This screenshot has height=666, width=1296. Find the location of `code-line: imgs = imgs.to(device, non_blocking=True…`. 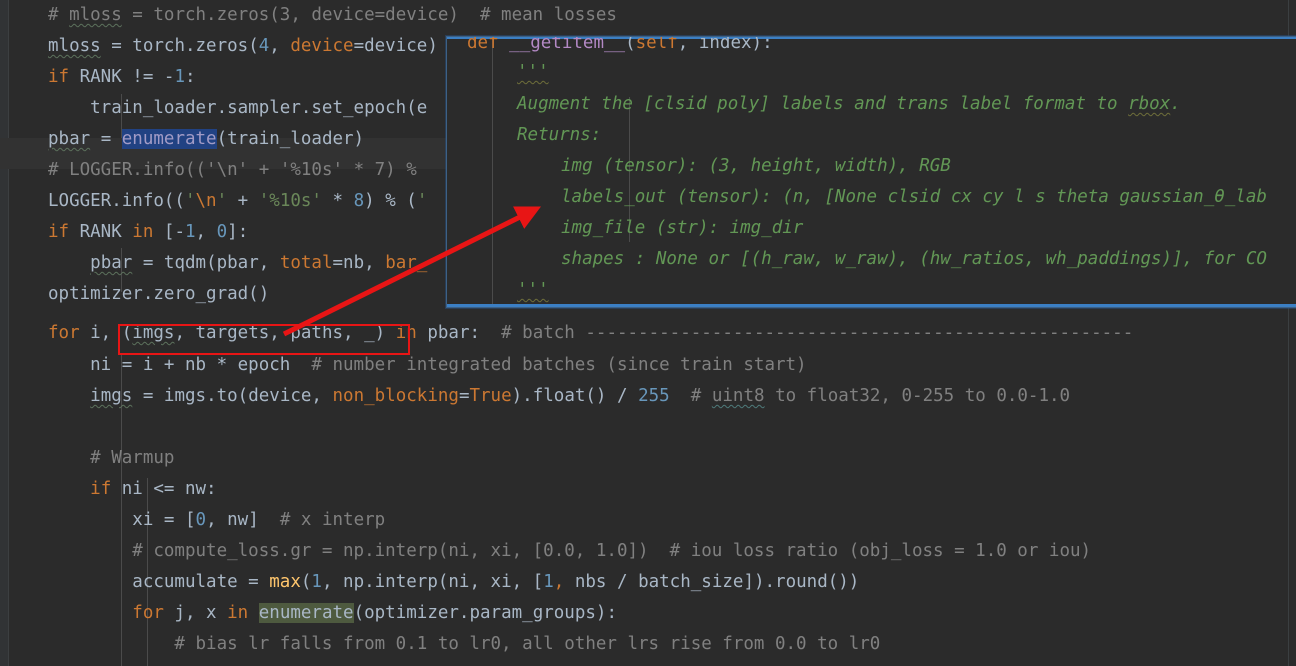

code-line: imgs = imgs.to(device, non_blocking=True… is located at coordinates (559, 396).